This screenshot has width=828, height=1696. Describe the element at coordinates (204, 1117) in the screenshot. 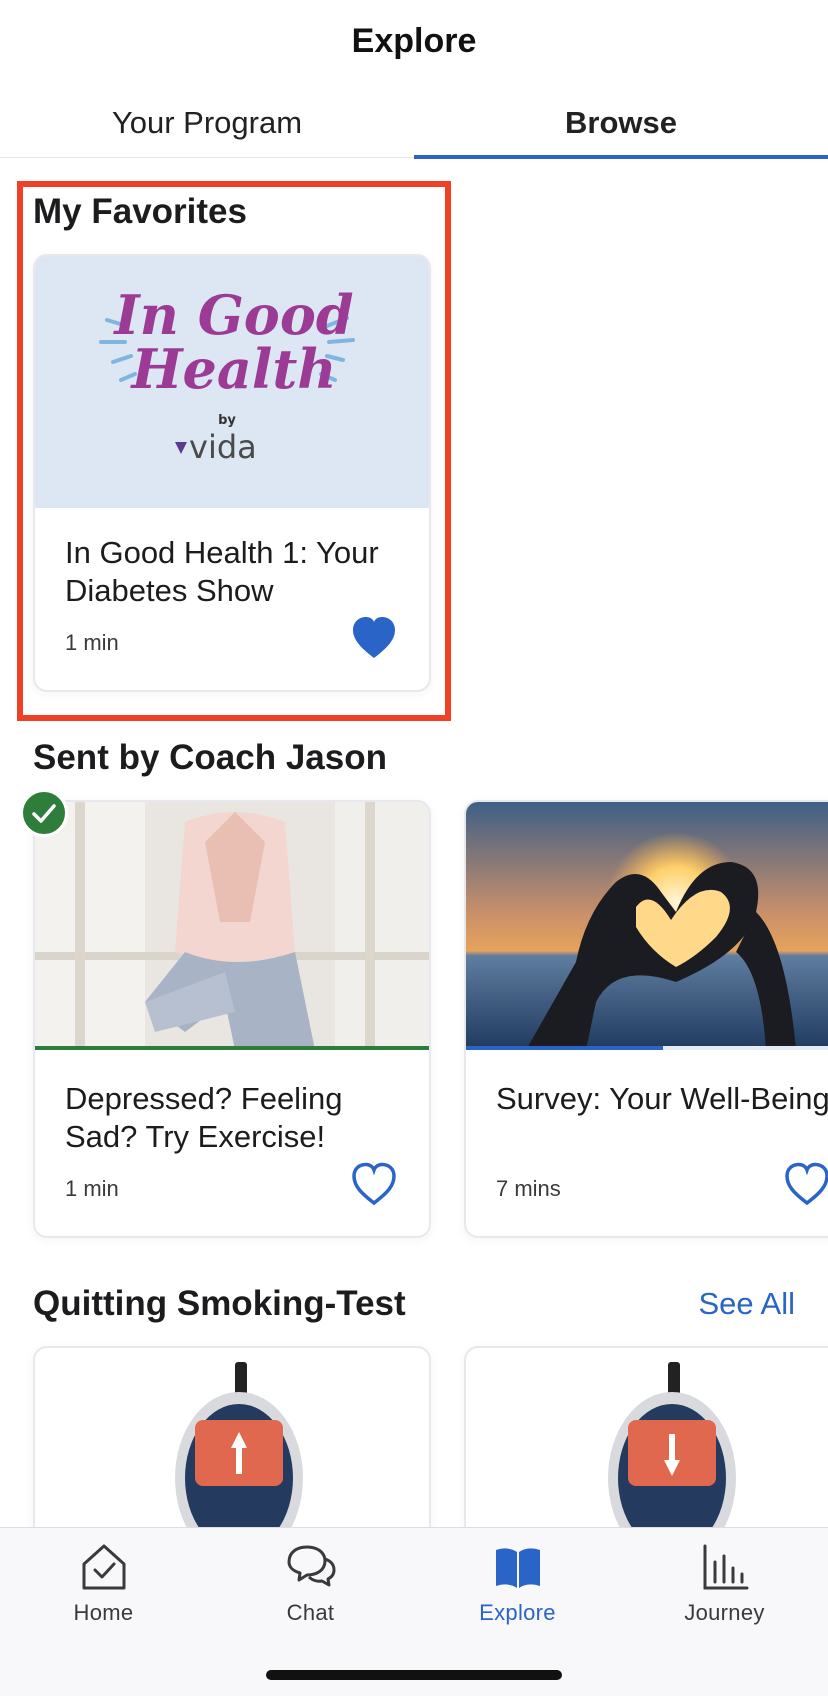

I see `card-title: Depressed? Feeling Sad? Try Exercise!` at that location.